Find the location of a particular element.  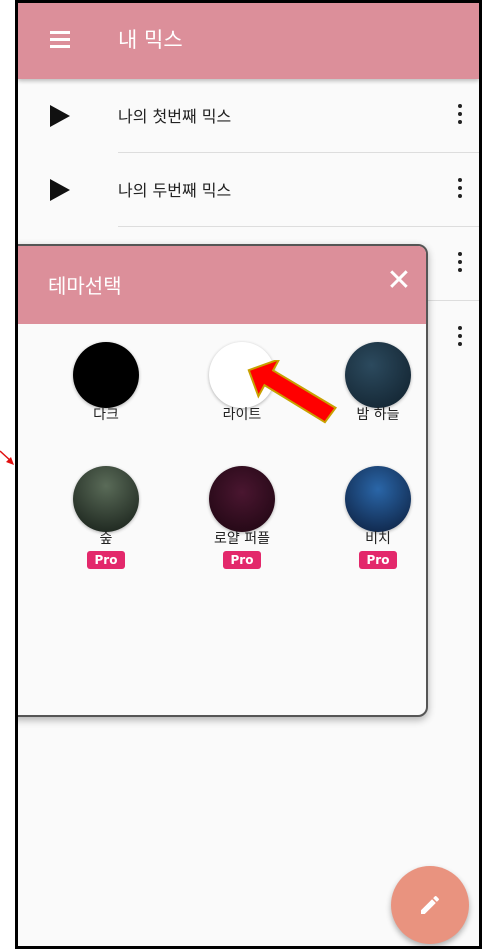

theme-option-night-sky: 밤 하늘 is located at coordinates (377, 383).